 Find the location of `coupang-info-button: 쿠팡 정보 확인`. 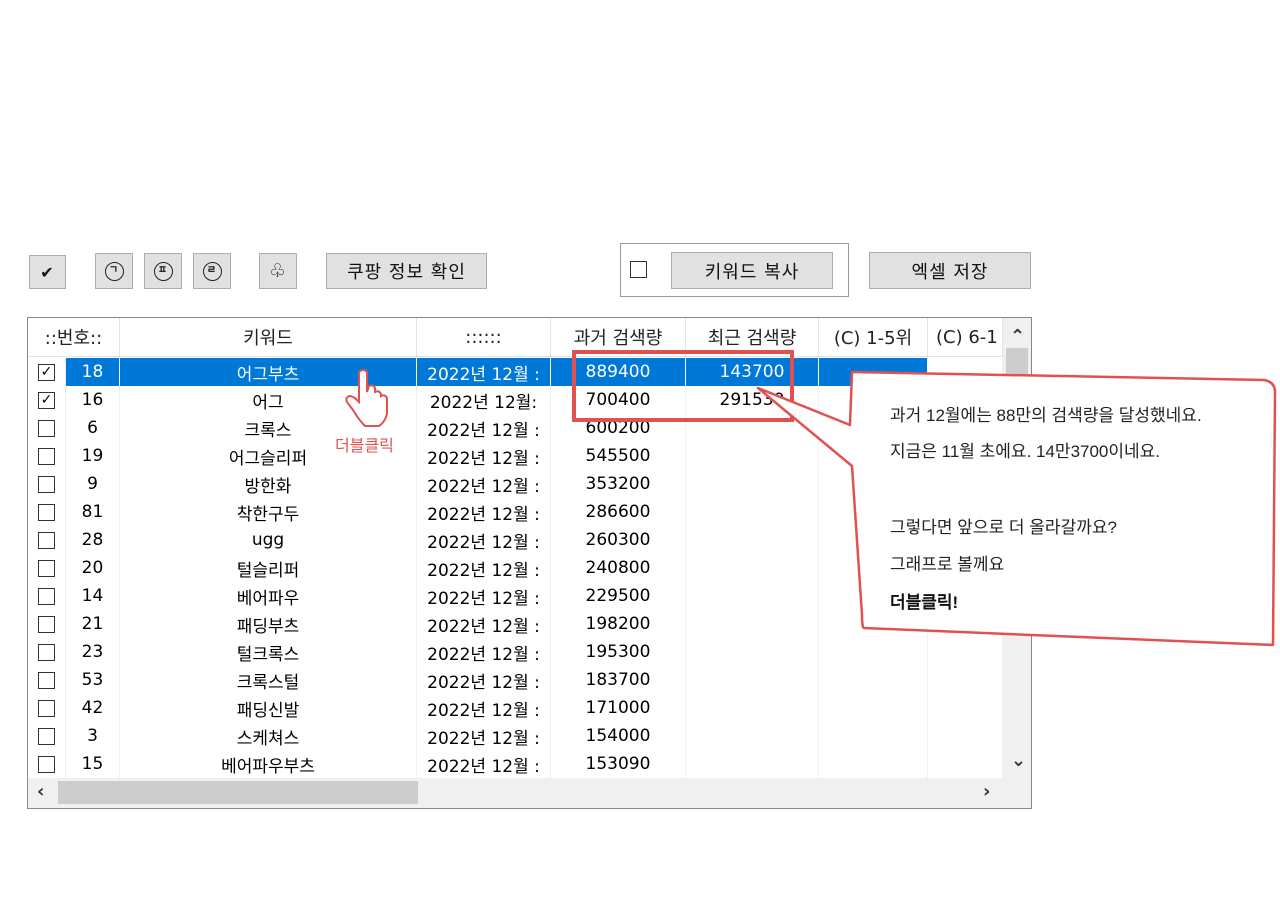

coupang-info-button: 쿠팡 정보 확인 is located at coordinates (406, 271).